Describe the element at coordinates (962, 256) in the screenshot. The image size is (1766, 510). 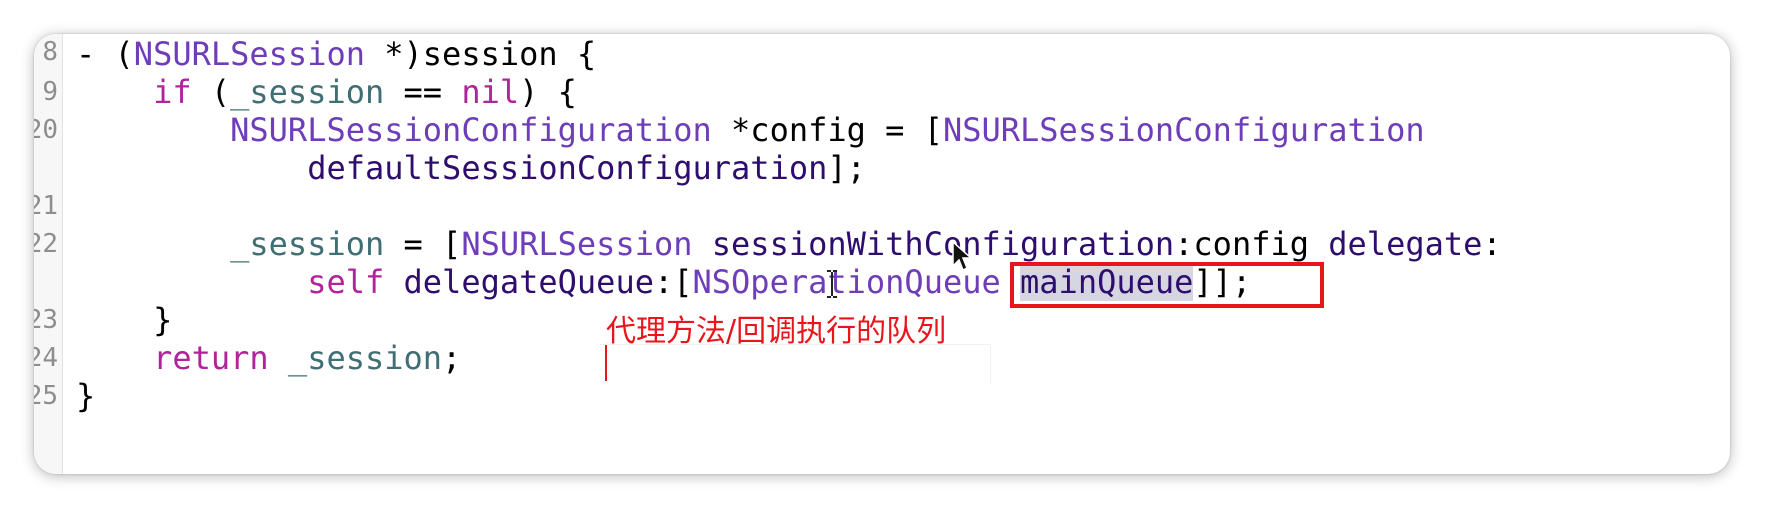
I see `arrow-pointer-icon` at that location.